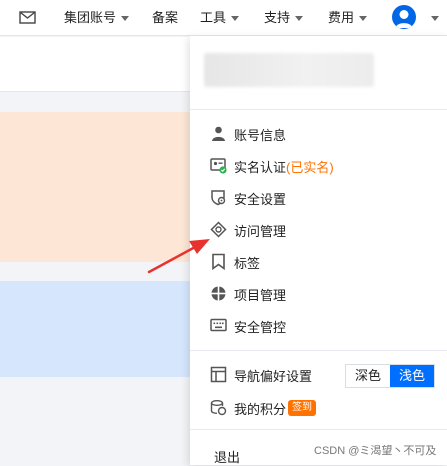 The image size is (447, 466). Describe the element at coordinates (318, 198) in the screenshot. I see `menu-item-security-settings: 安全设置` at that location.